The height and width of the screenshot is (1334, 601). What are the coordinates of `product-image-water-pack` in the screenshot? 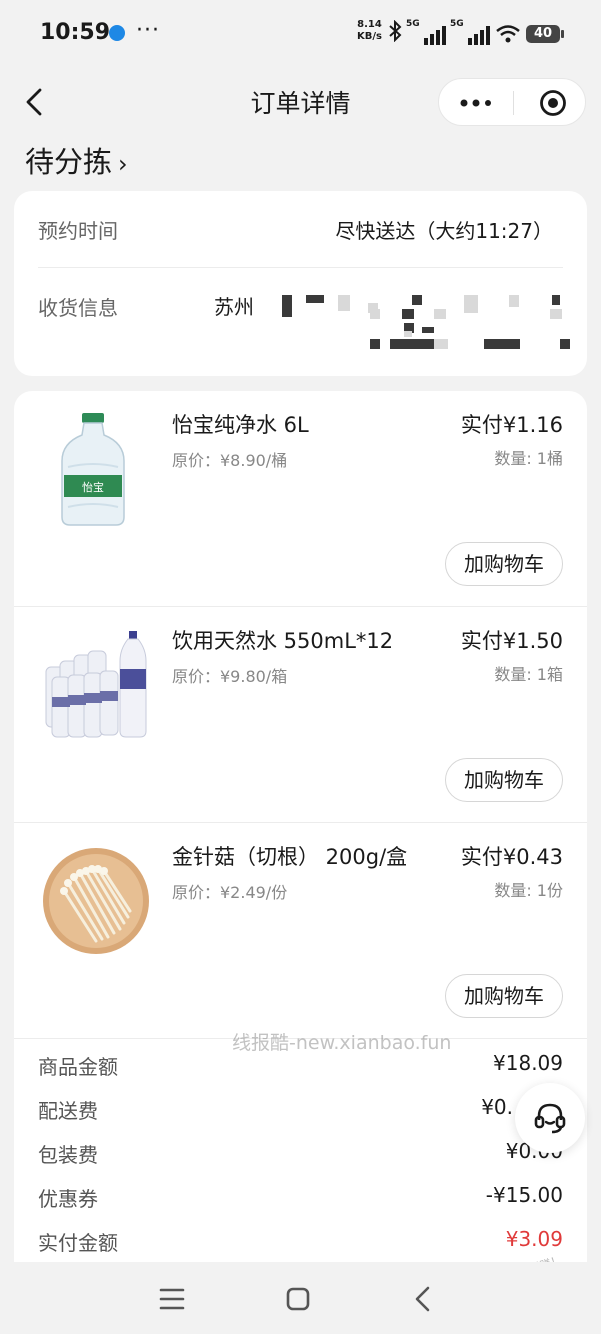 It's located at (96, 684).